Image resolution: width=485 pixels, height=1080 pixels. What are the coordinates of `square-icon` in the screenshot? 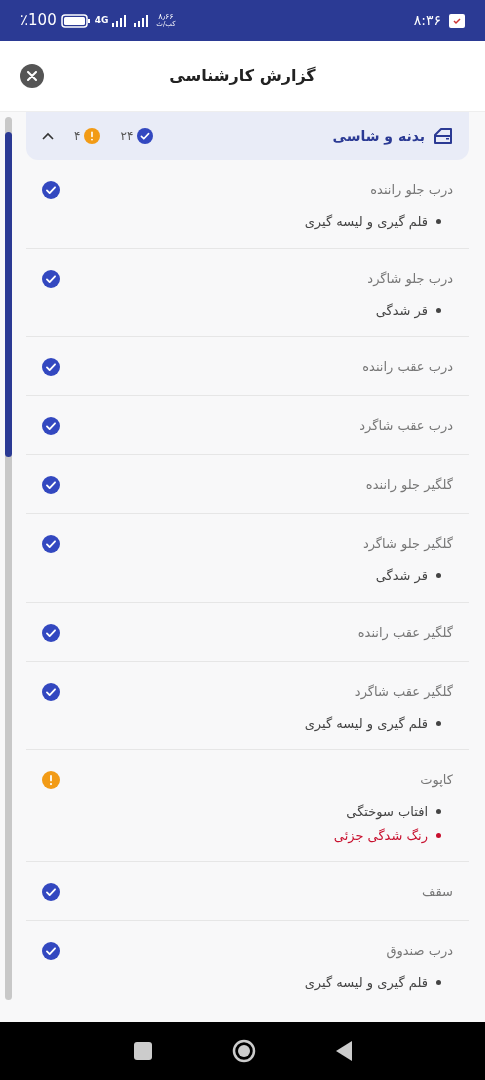 It's located at (142, 1051).